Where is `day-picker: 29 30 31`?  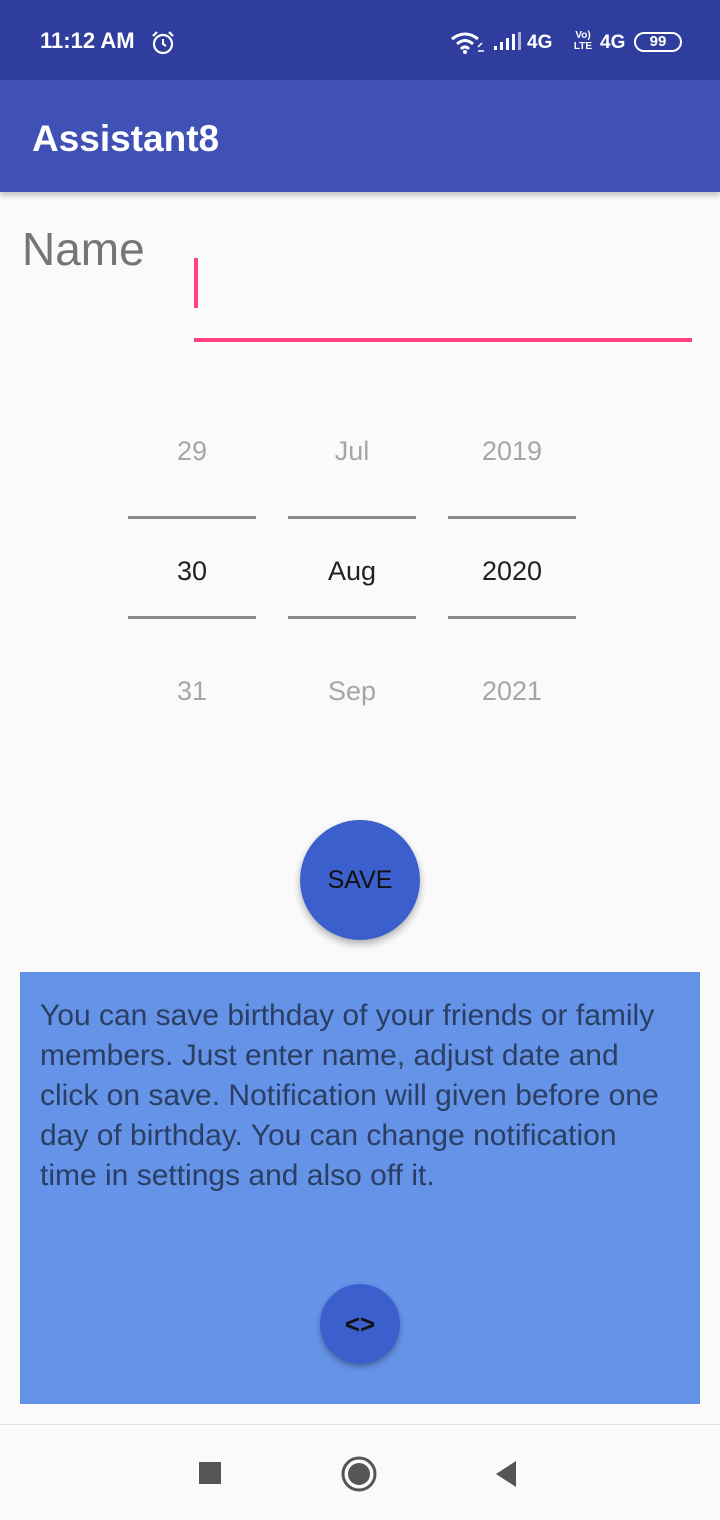
day-picker: 29 30 31 is located at coordinates (192, 570).